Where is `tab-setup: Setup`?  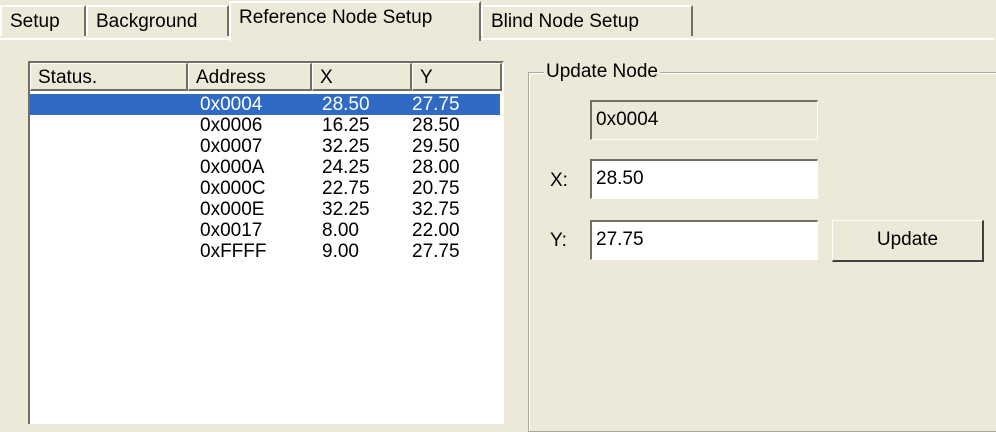
tab-setup: Setup is located at coordinates (43, 20).